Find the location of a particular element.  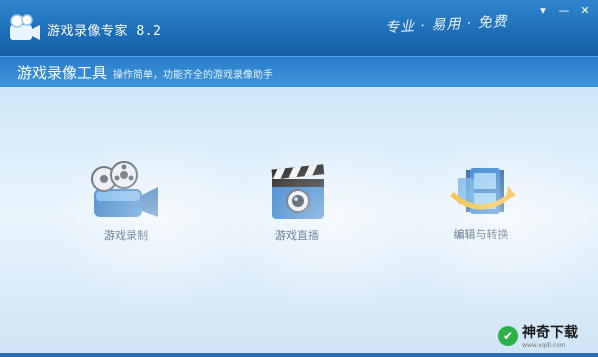

page-subtitle: 操作简单，功能齐全的游戏录像助手 is located at coordinates (193, 75).